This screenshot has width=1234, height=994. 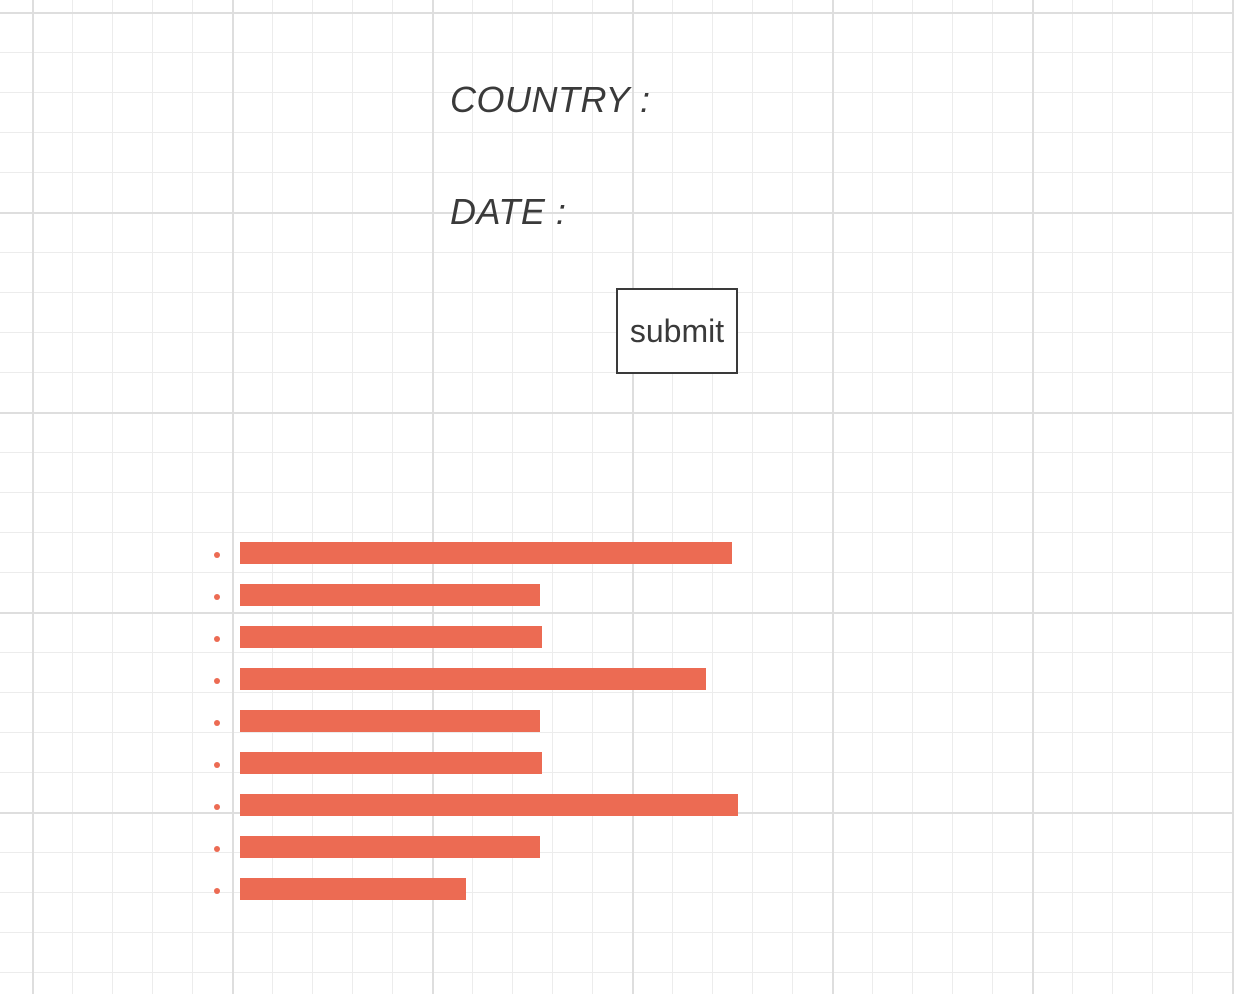 What do you see at coordinates (550, 99) in the screenshot?
I see `country-label: COUNTRY :` at bounding box center [550, 99].